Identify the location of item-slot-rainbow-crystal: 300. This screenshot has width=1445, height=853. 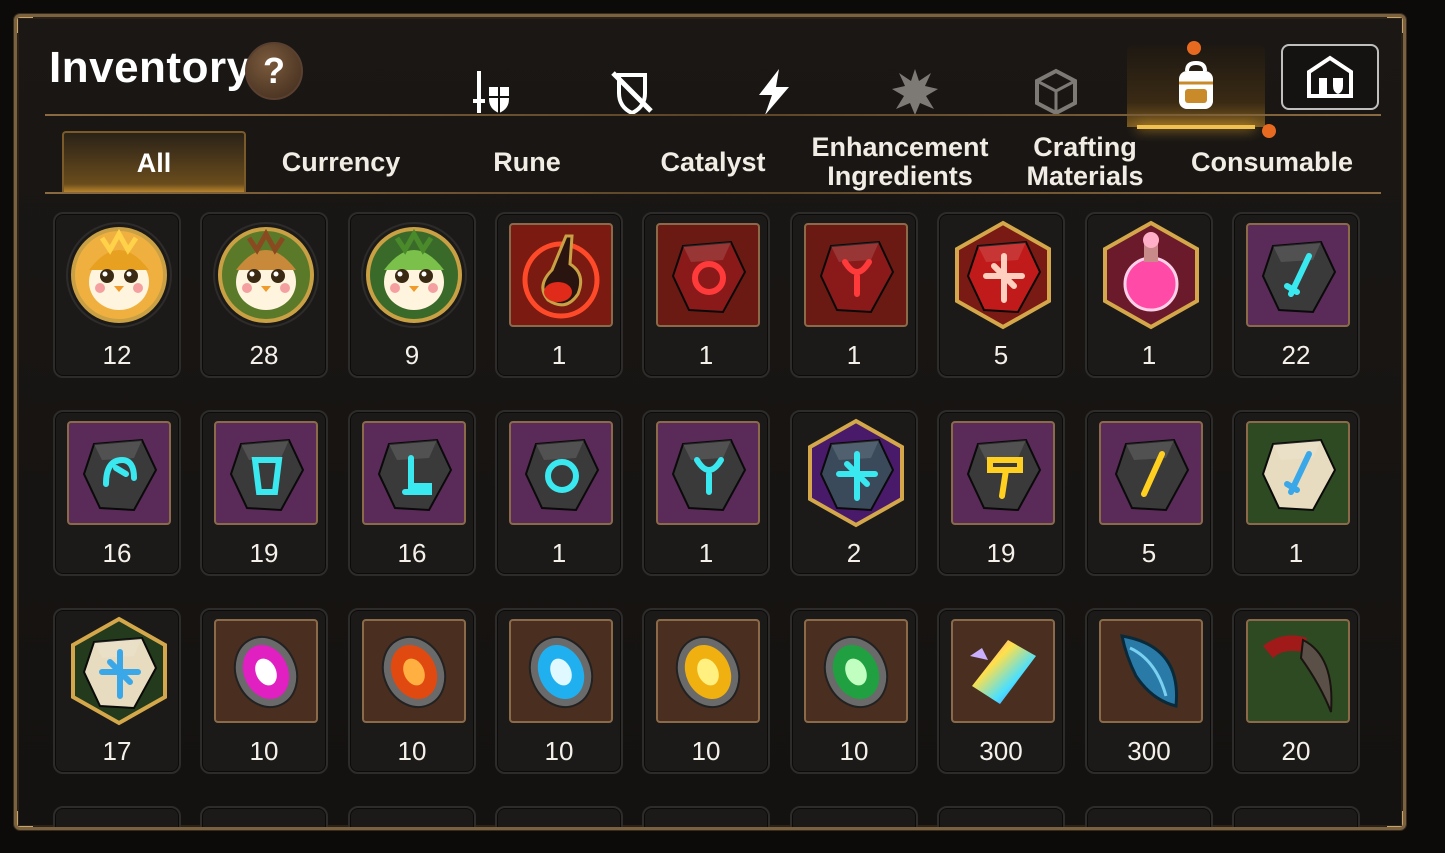
(1001, 691).